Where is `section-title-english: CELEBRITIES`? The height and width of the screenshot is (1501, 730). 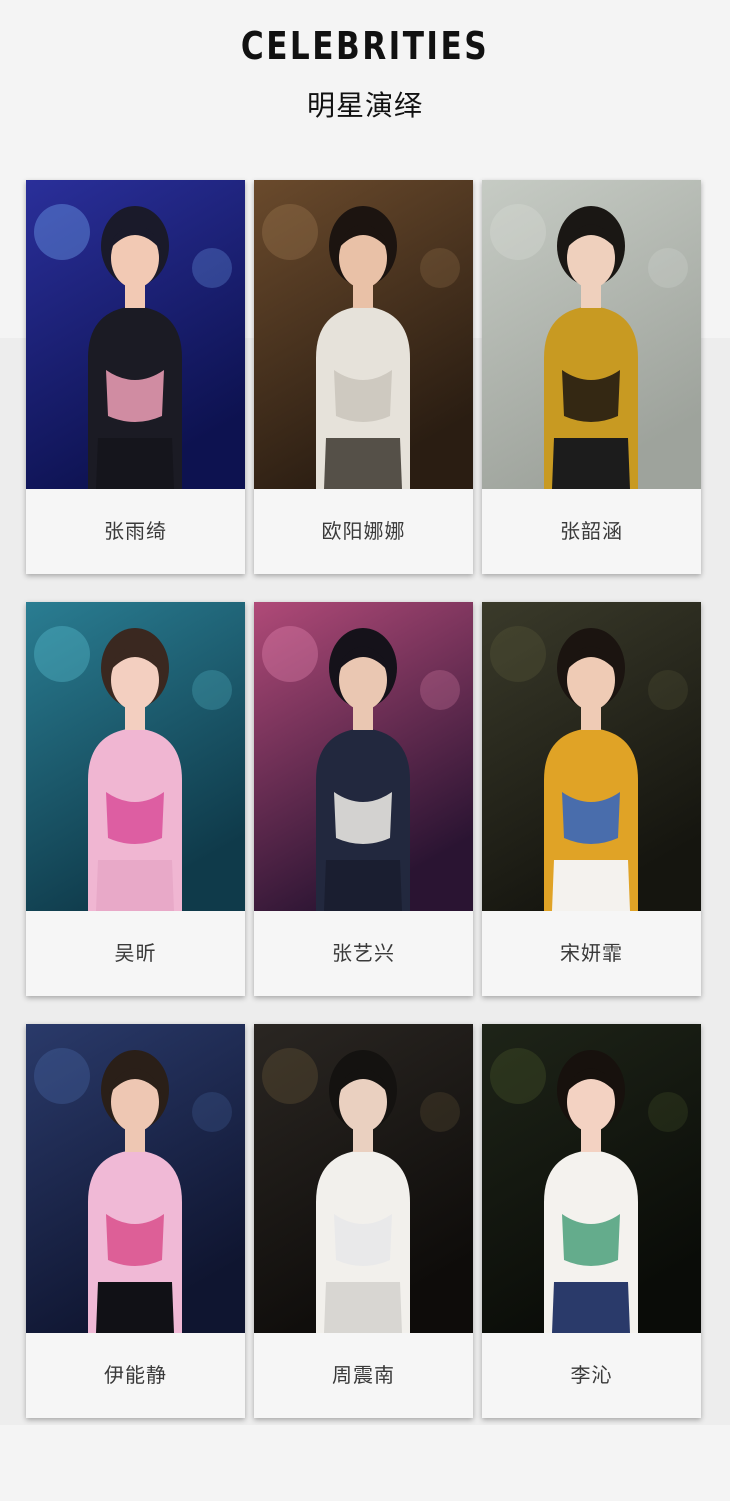
section-title-english: CELEBRITIES is located at coordinates (365, 46).